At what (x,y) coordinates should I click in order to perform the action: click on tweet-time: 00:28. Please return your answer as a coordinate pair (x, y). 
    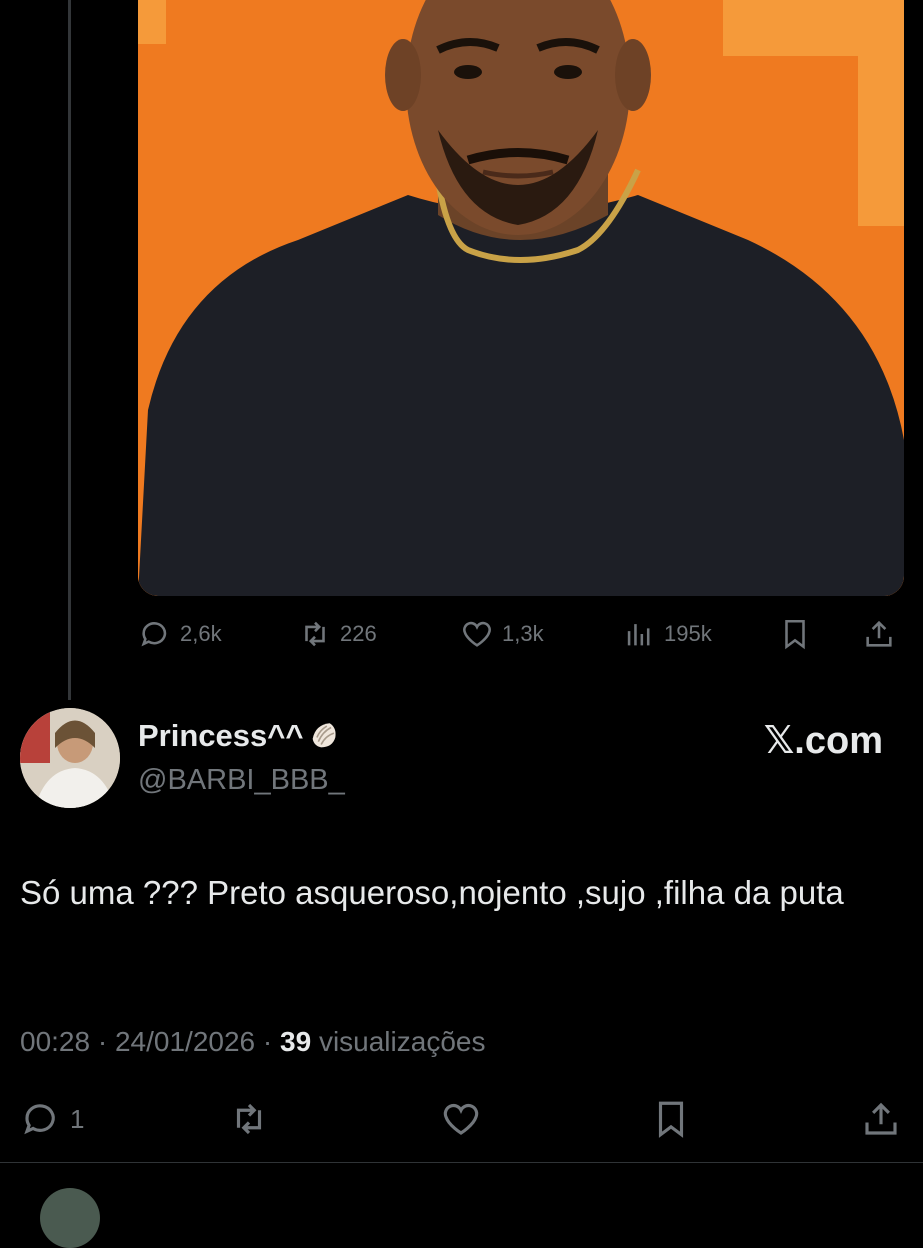
    Looking at the image, I should click on (55, 1041).